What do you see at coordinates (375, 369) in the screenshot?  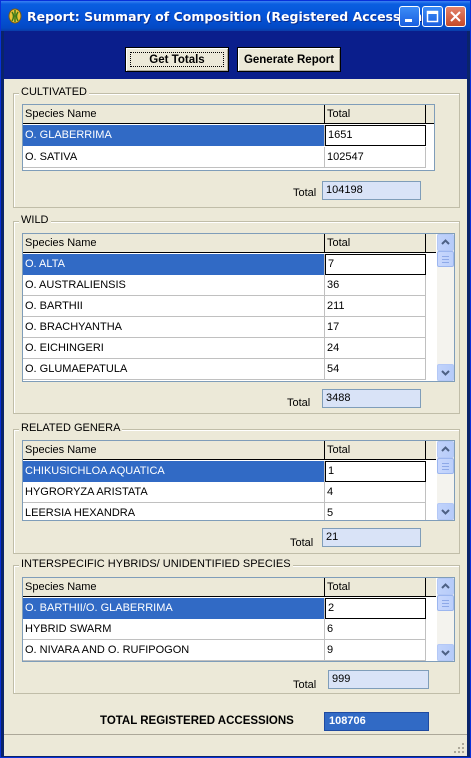 I see `species-total: 54` at bounding box center [375, 369].